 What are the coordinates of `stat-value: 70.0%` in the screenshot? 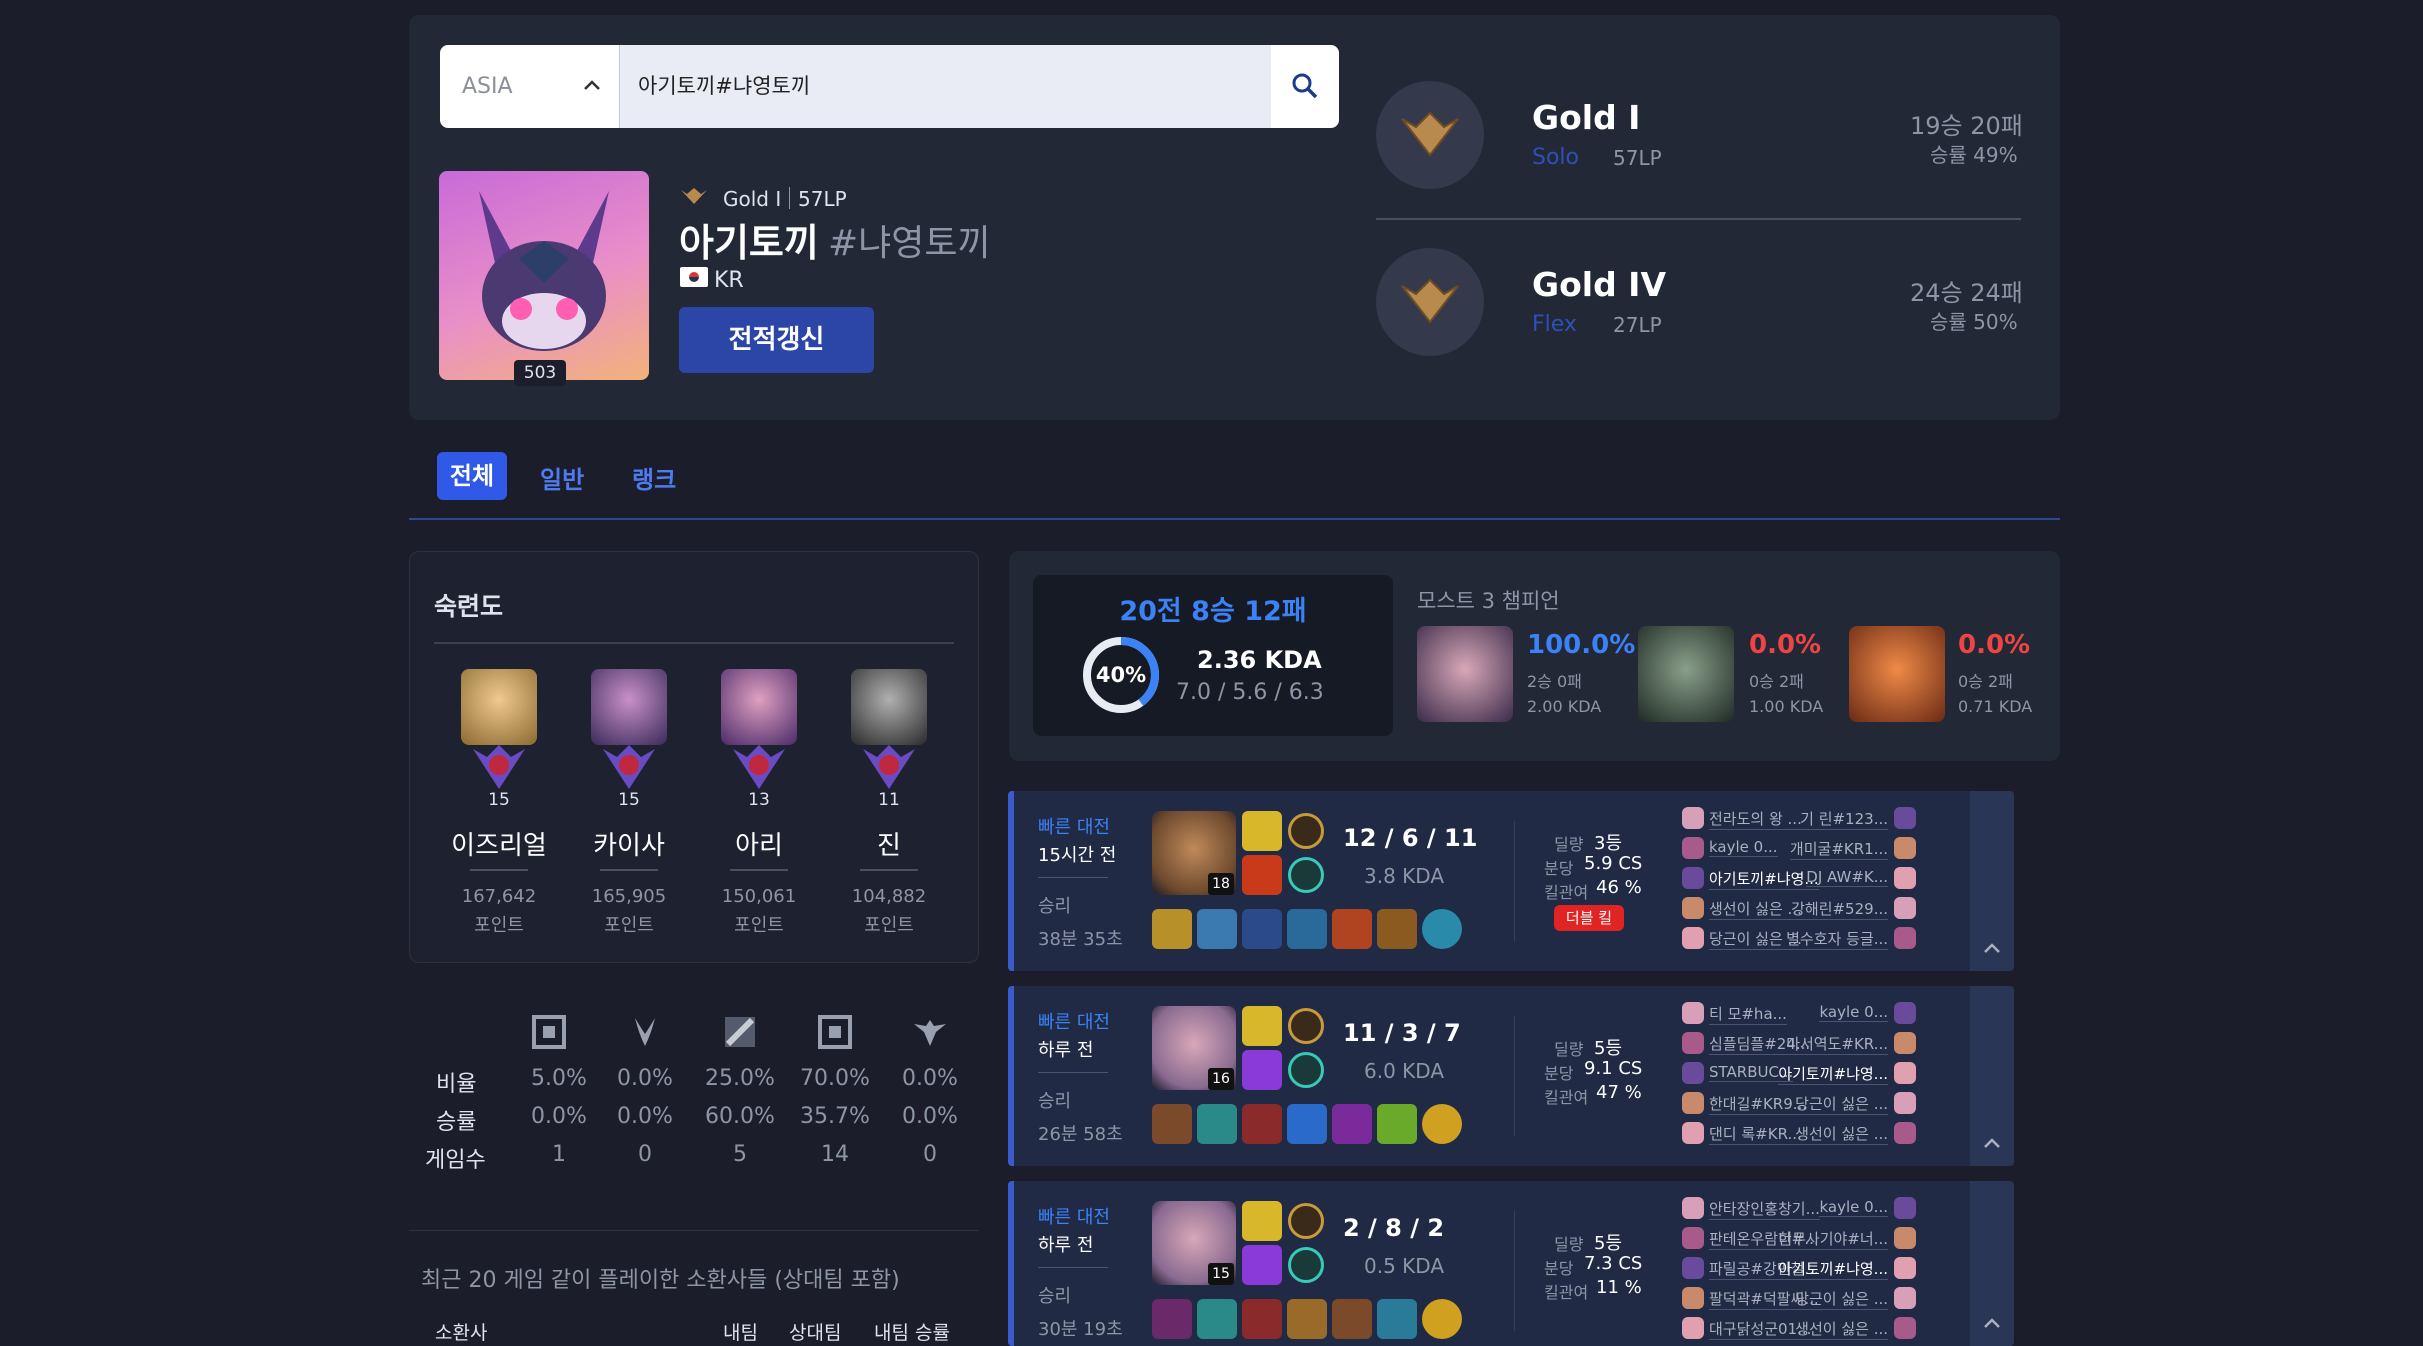 It's located at (835, 1078).